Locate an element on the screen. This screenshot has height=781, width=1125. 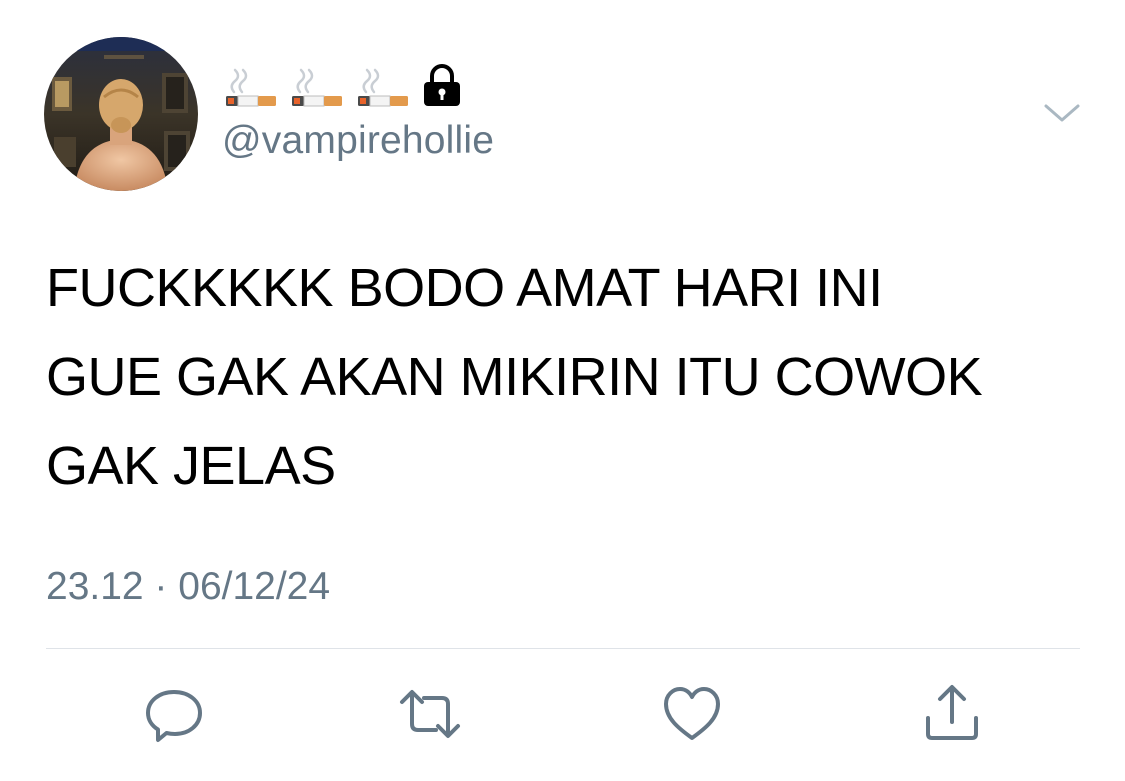
share-button is located at coordinates (952, 714).